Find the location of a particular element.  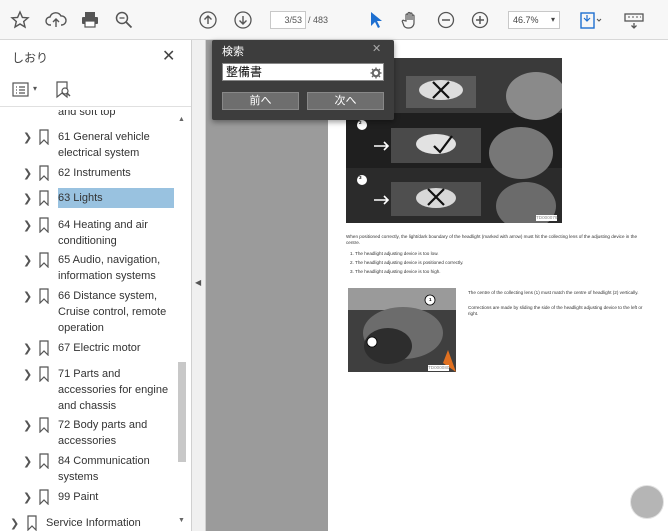

page-nav-overlay is located at coordinates (647, 502).